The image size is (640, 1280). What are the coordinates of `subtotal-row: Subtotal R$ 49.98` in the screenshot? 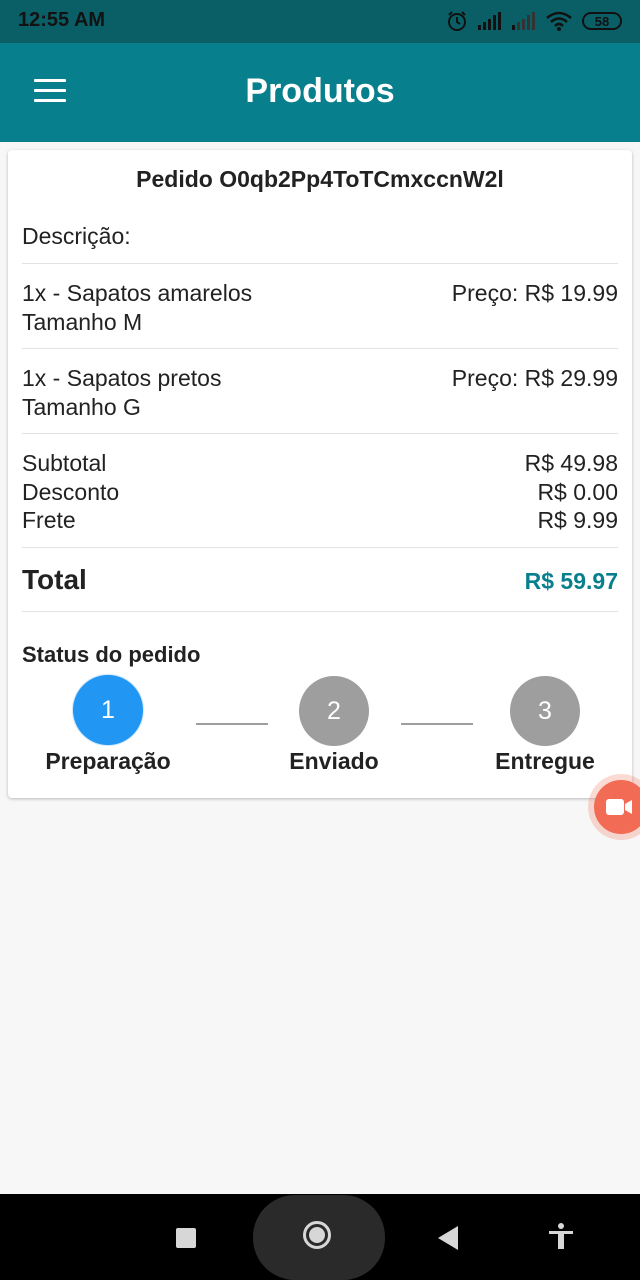 It's located at (320, 464).